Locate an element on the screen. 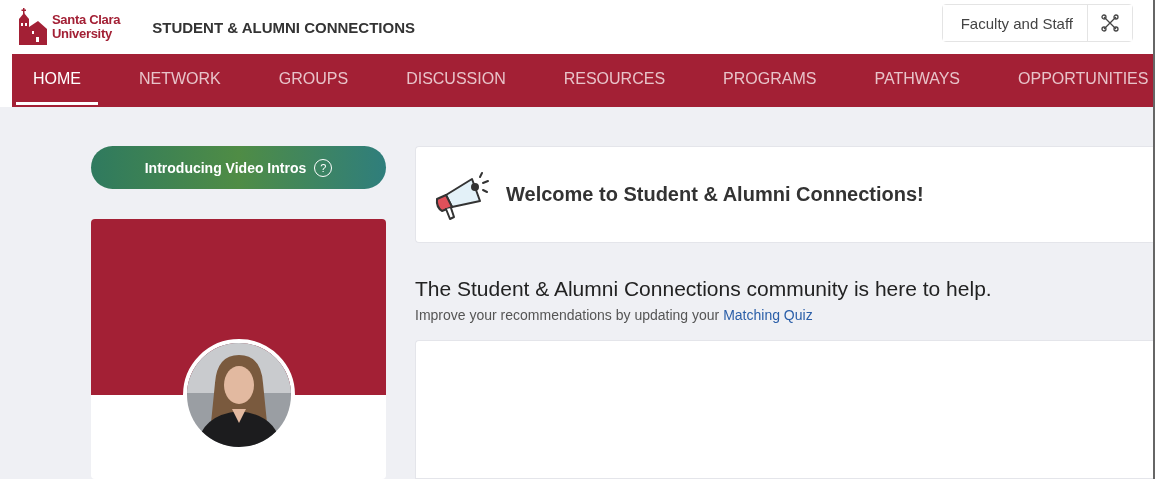  role-button: Faculty and Staff is located at coordinates (1015, 23).